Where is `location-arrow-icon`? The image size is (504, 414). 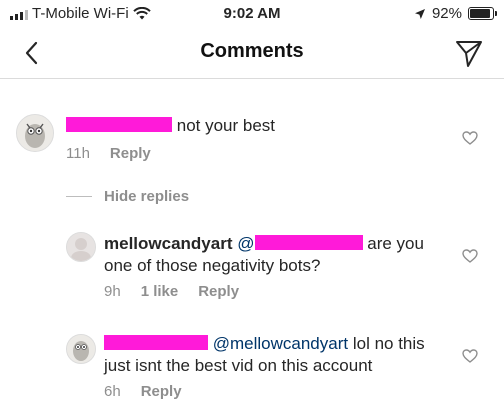 location-arrow-icon is located at coordinates (419, 13).